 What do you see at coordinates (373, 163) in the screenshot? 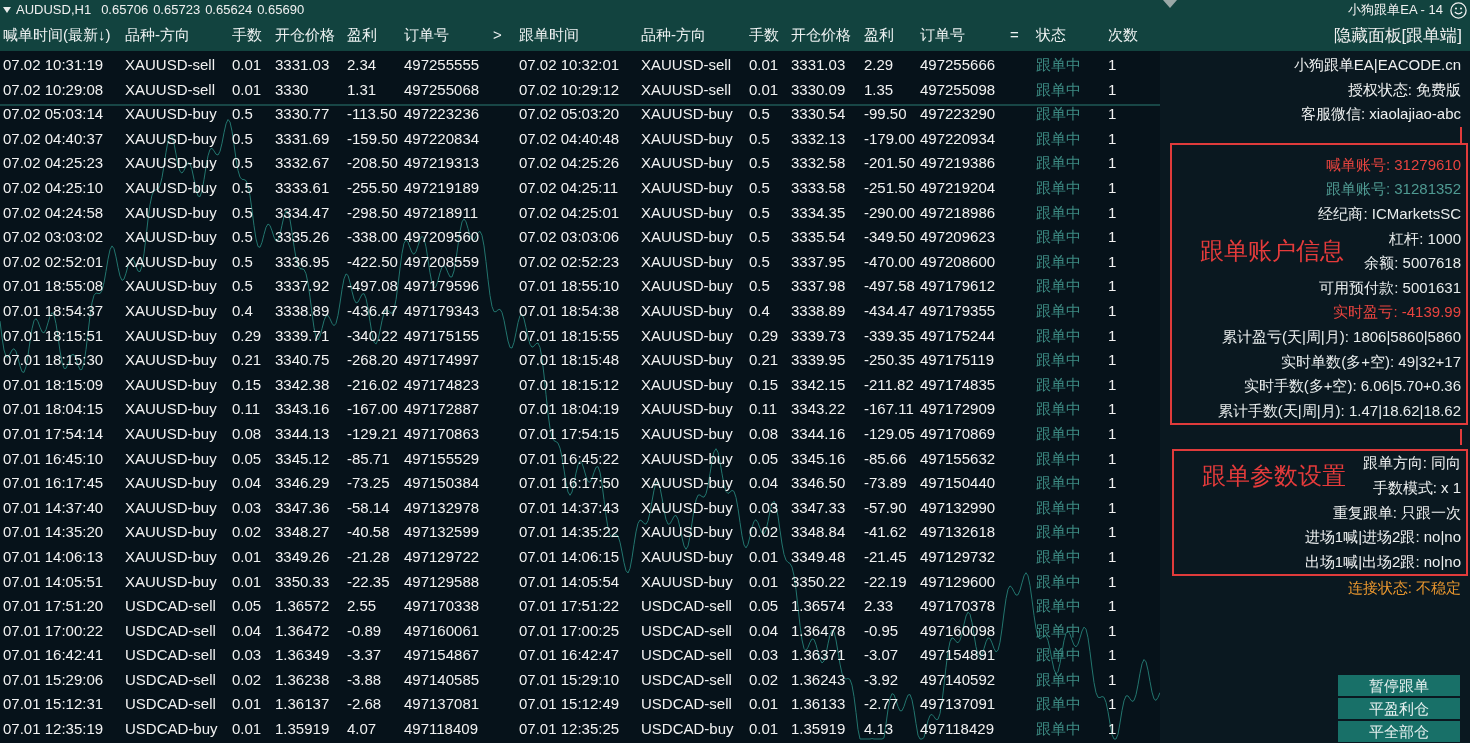
I see `table-cell-text: -208.50` at bounding box center [373, 163].